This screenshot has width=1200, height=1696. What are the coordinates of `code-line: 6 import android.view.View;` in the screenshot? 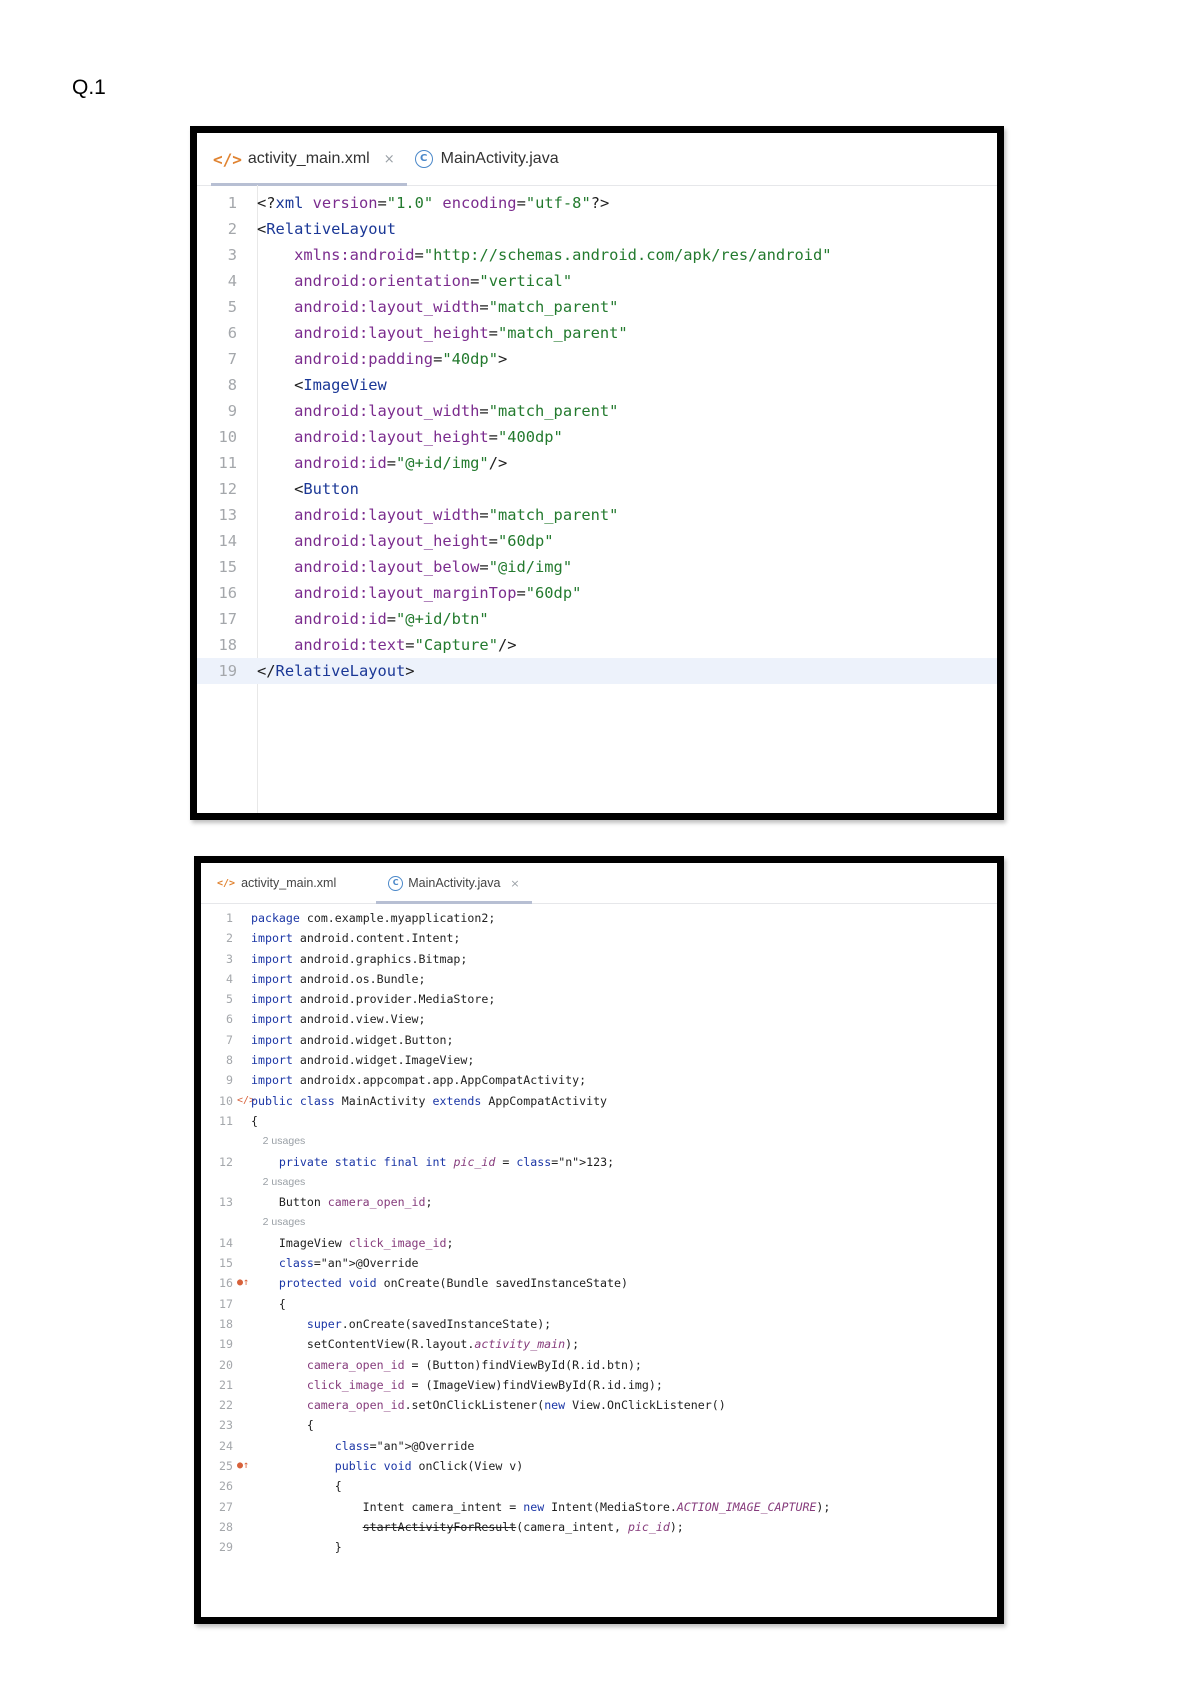 It's located at (599, 1019).